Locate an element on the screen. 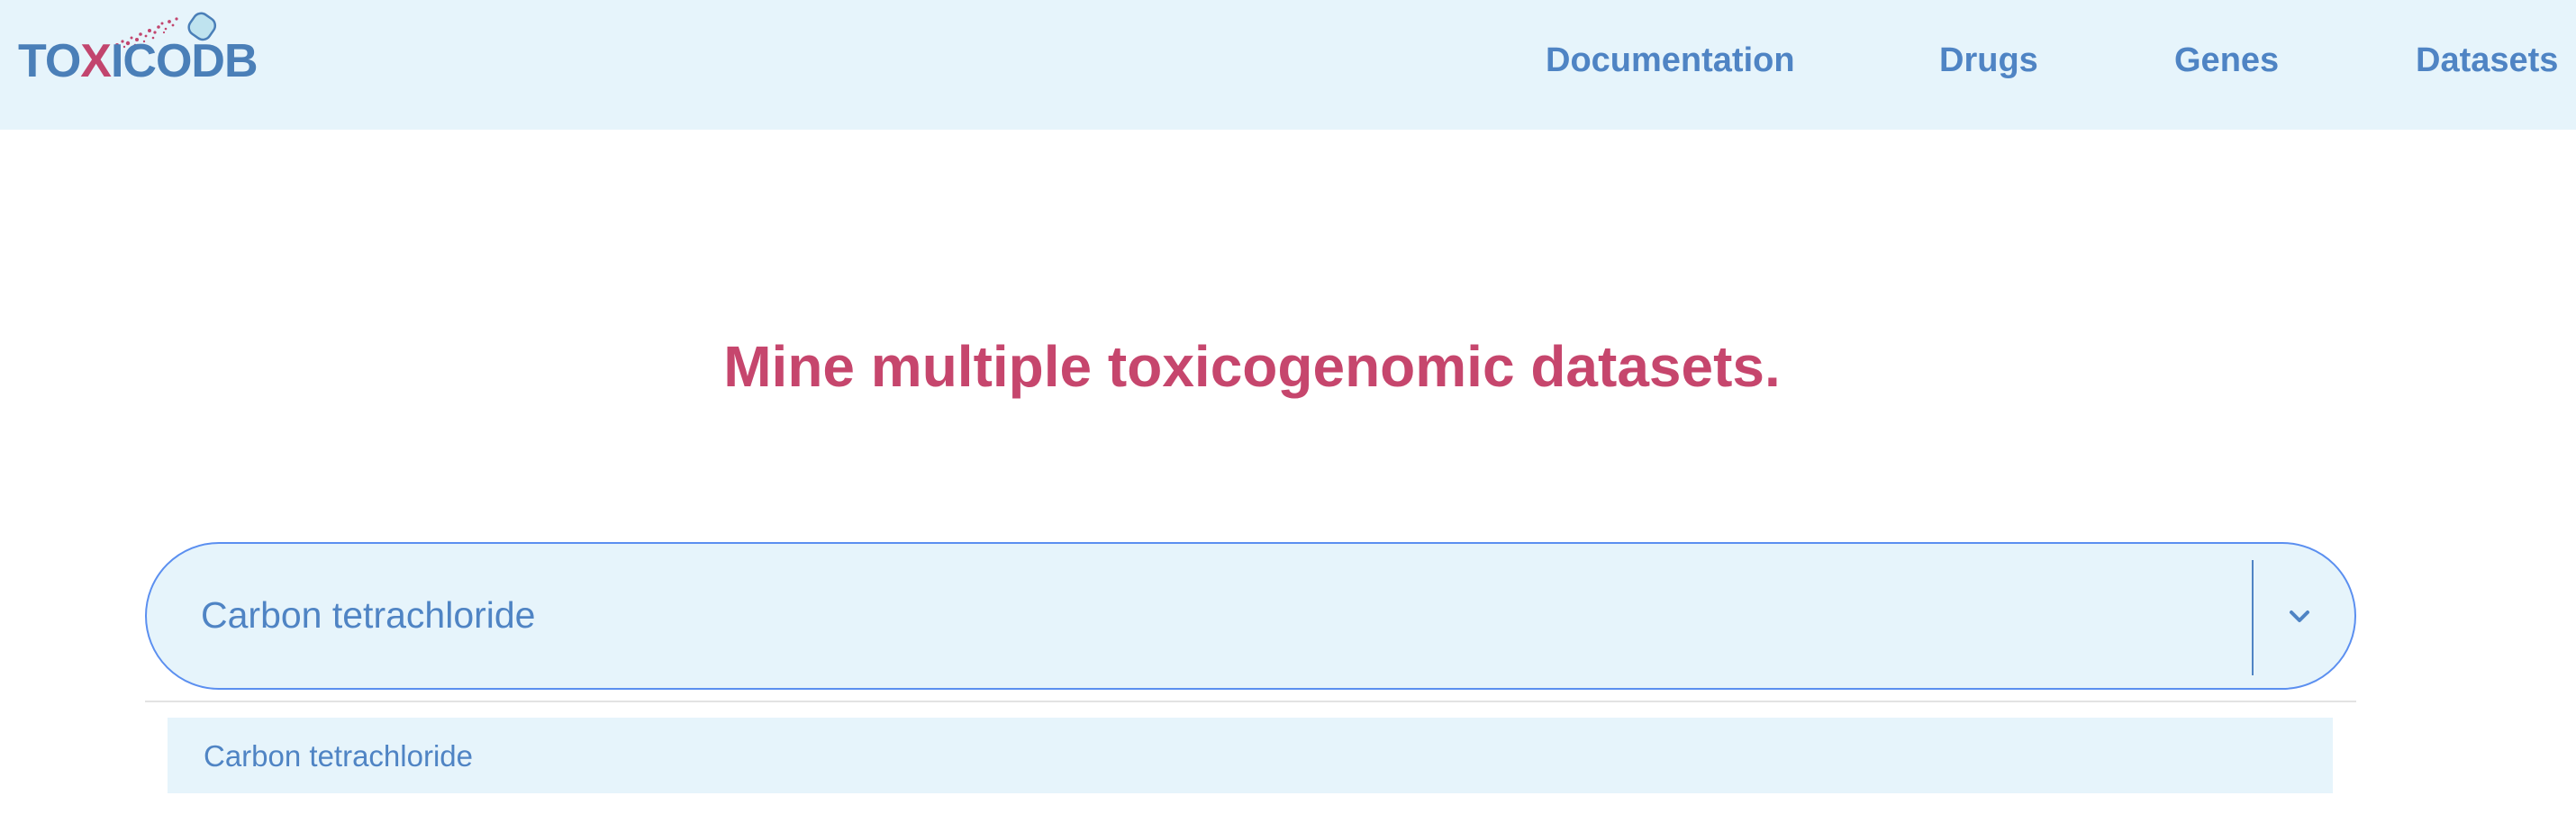  logo-wordmark: TOXICODB is located at coordinates (138, 61).